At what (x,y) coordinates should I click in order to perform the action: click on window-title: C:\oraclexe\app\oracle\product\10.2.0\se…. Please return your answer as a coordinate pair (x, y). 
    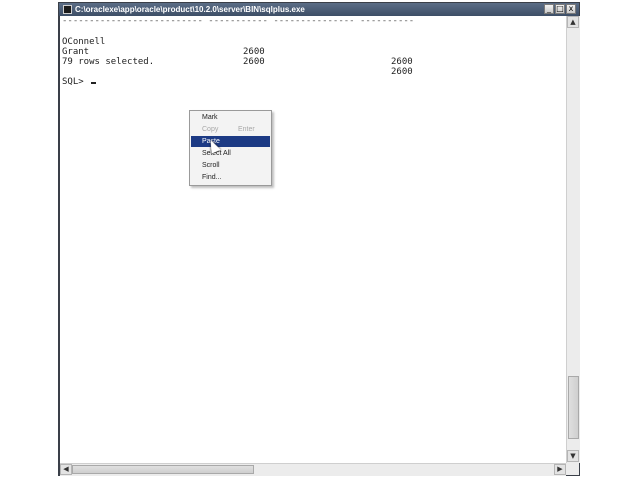
    Looking at the image, I should click on (190, 9).